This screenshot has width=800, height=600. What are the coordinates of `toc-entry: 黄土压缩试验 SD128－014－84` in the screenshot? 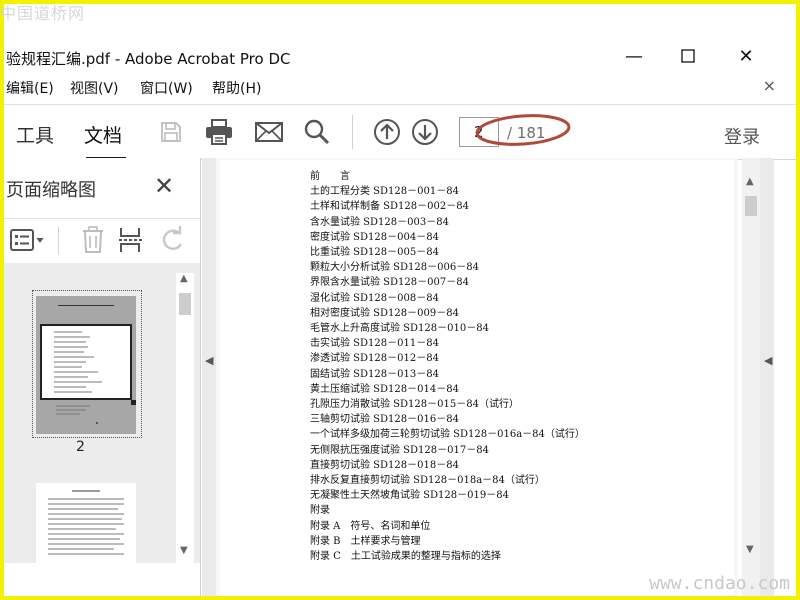 It's located at (384, 389).